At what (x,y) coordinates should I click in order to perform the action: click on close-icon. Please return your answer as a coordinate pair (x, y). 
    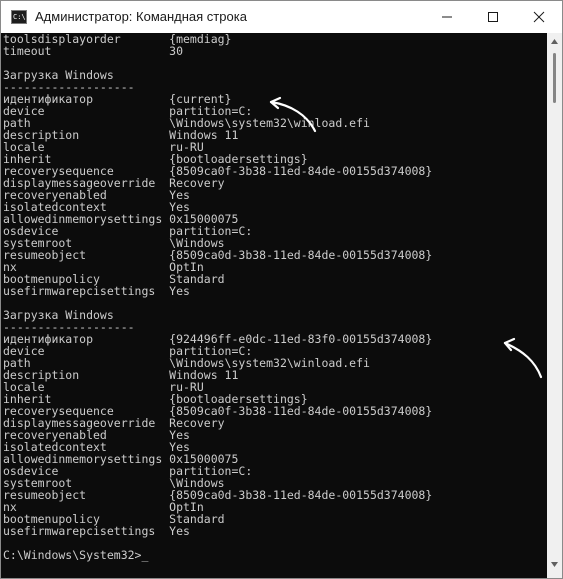
    Looking at the image, I should click on (539, 17).